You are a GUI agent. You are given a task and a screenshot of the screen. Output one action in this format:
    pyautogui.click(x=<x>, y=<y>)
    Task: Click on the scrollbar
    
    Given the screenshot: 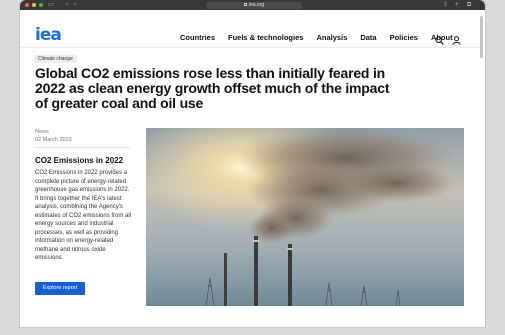 What is the action you would take?
    pyautogui.click(x=481, y=37)
    